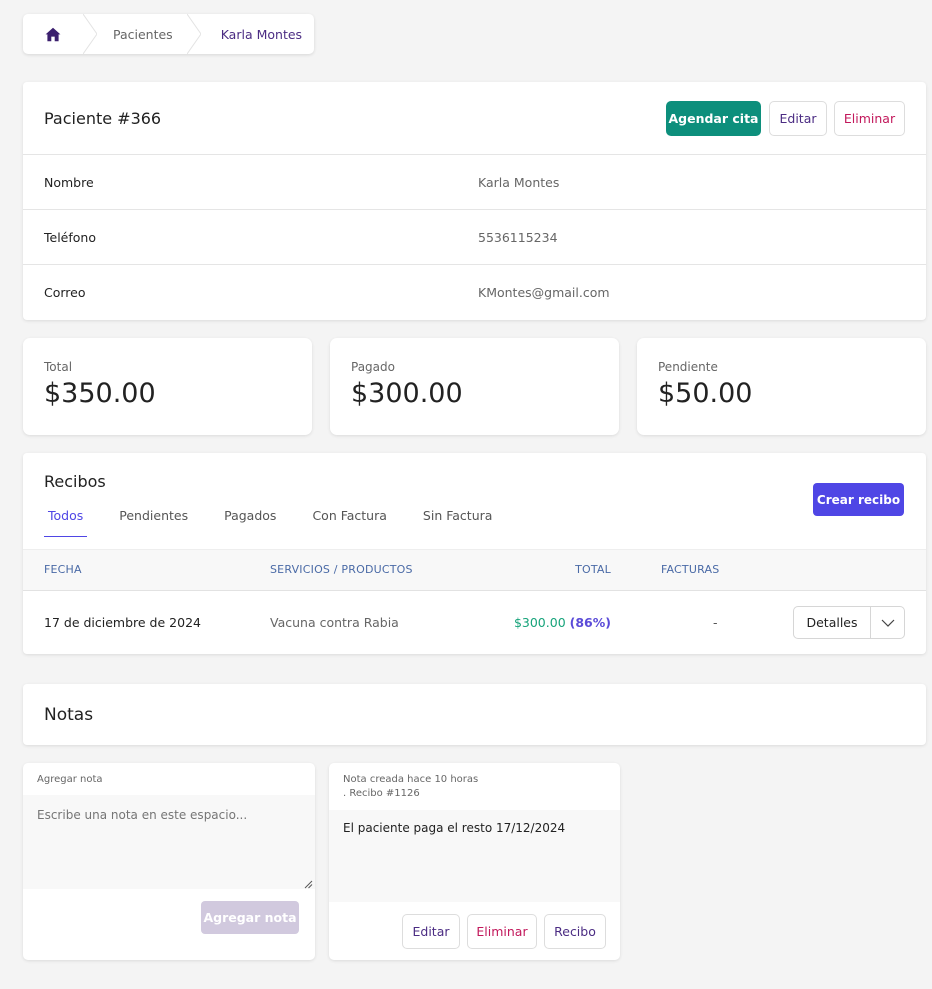 This screenshot has width=932, height=989. I want to click on notes-title: Notas, so click(69, 714).